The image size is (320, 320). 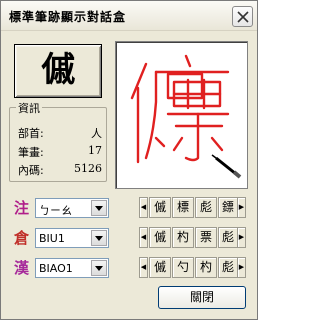 I want to click on pinyin-select: BIAO1, so click(x=72, y=268).